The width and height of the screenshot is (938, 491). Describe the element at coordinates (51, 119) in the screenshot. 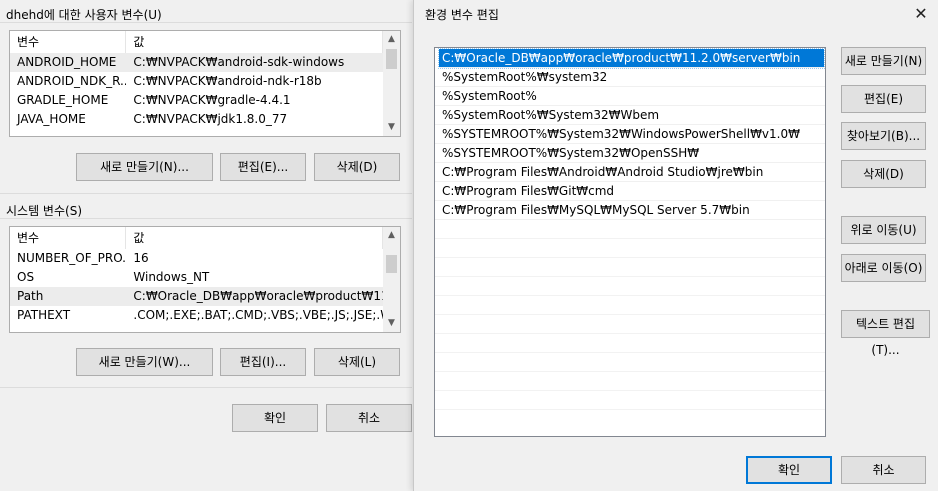

I see `variable-name: JAVA_HOME` at that location.